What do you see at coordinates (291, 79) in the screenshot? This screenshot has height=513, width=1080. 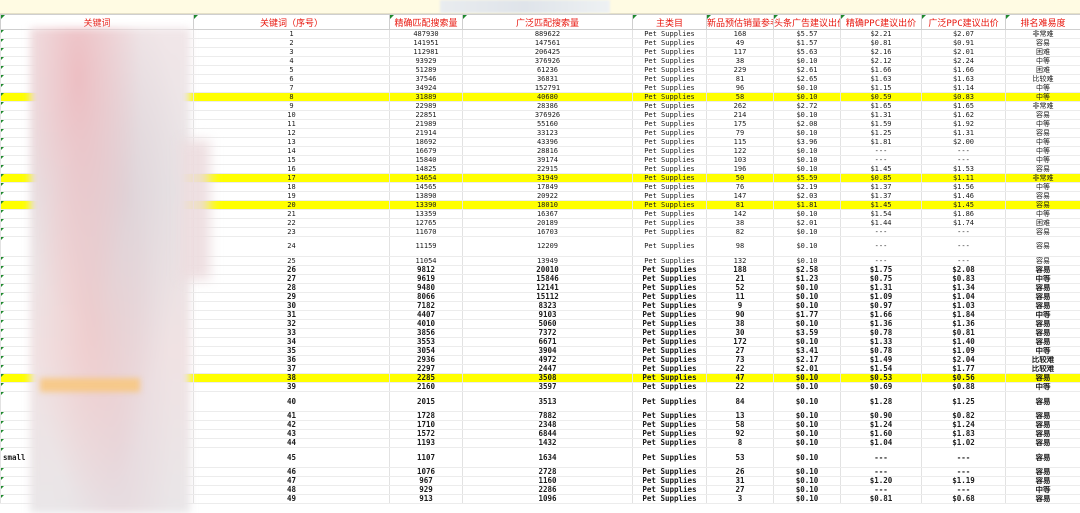 I see `cell-seq: 6` at bounding box center [291, 79].